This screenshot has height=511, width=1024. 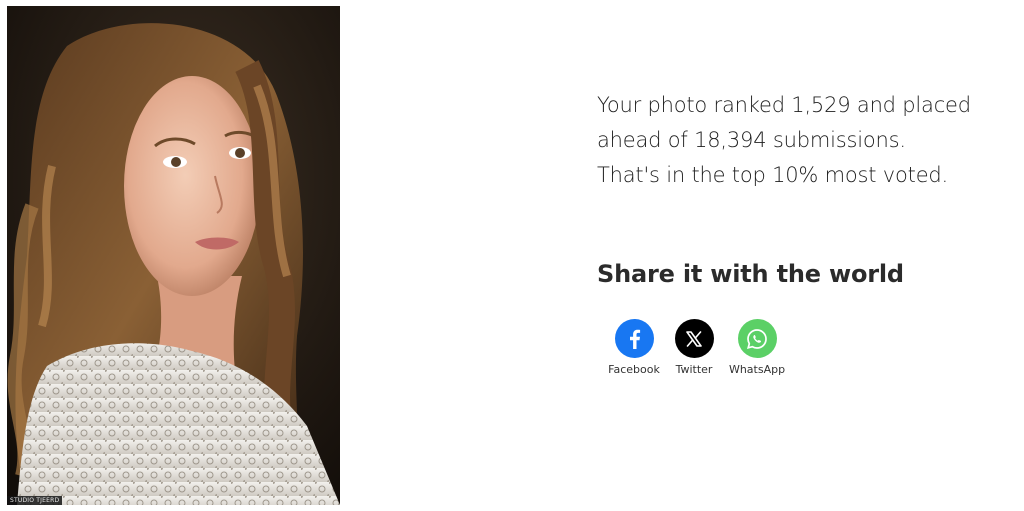 I want to click on facebook-label: Facebook, so click(x=634, y=370).